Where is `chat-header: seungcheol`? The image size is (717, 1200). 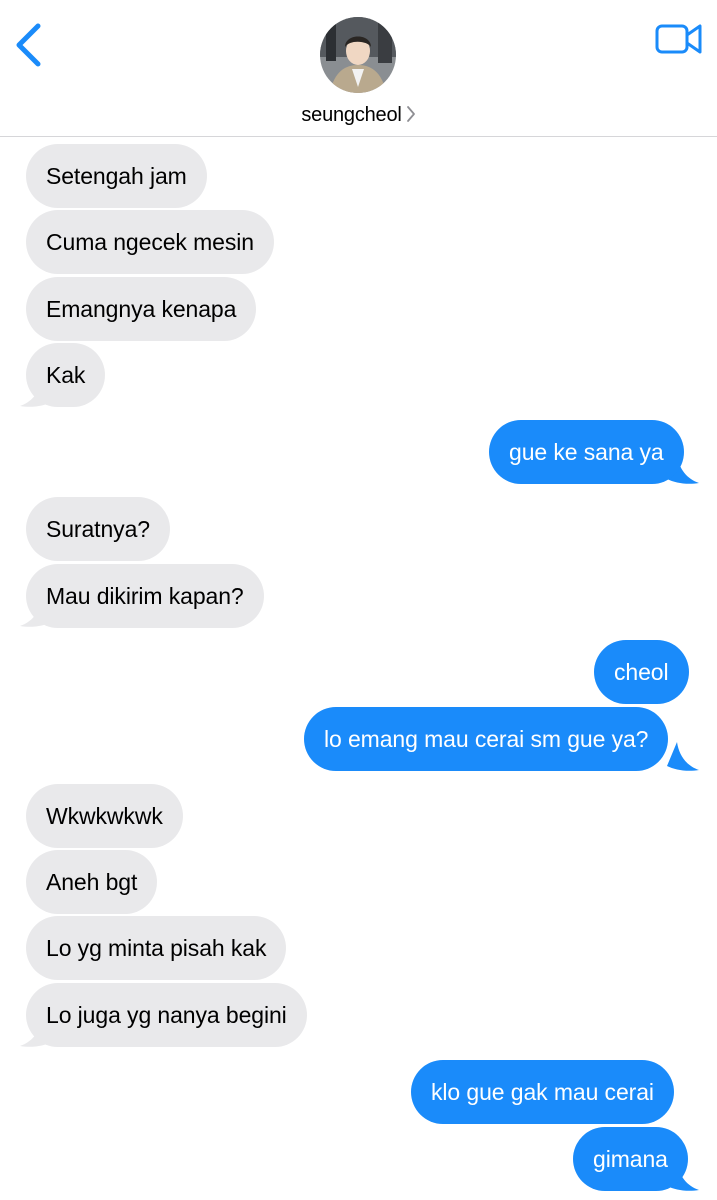 chat-header: seungcheol is located at coordinates (358, 68).